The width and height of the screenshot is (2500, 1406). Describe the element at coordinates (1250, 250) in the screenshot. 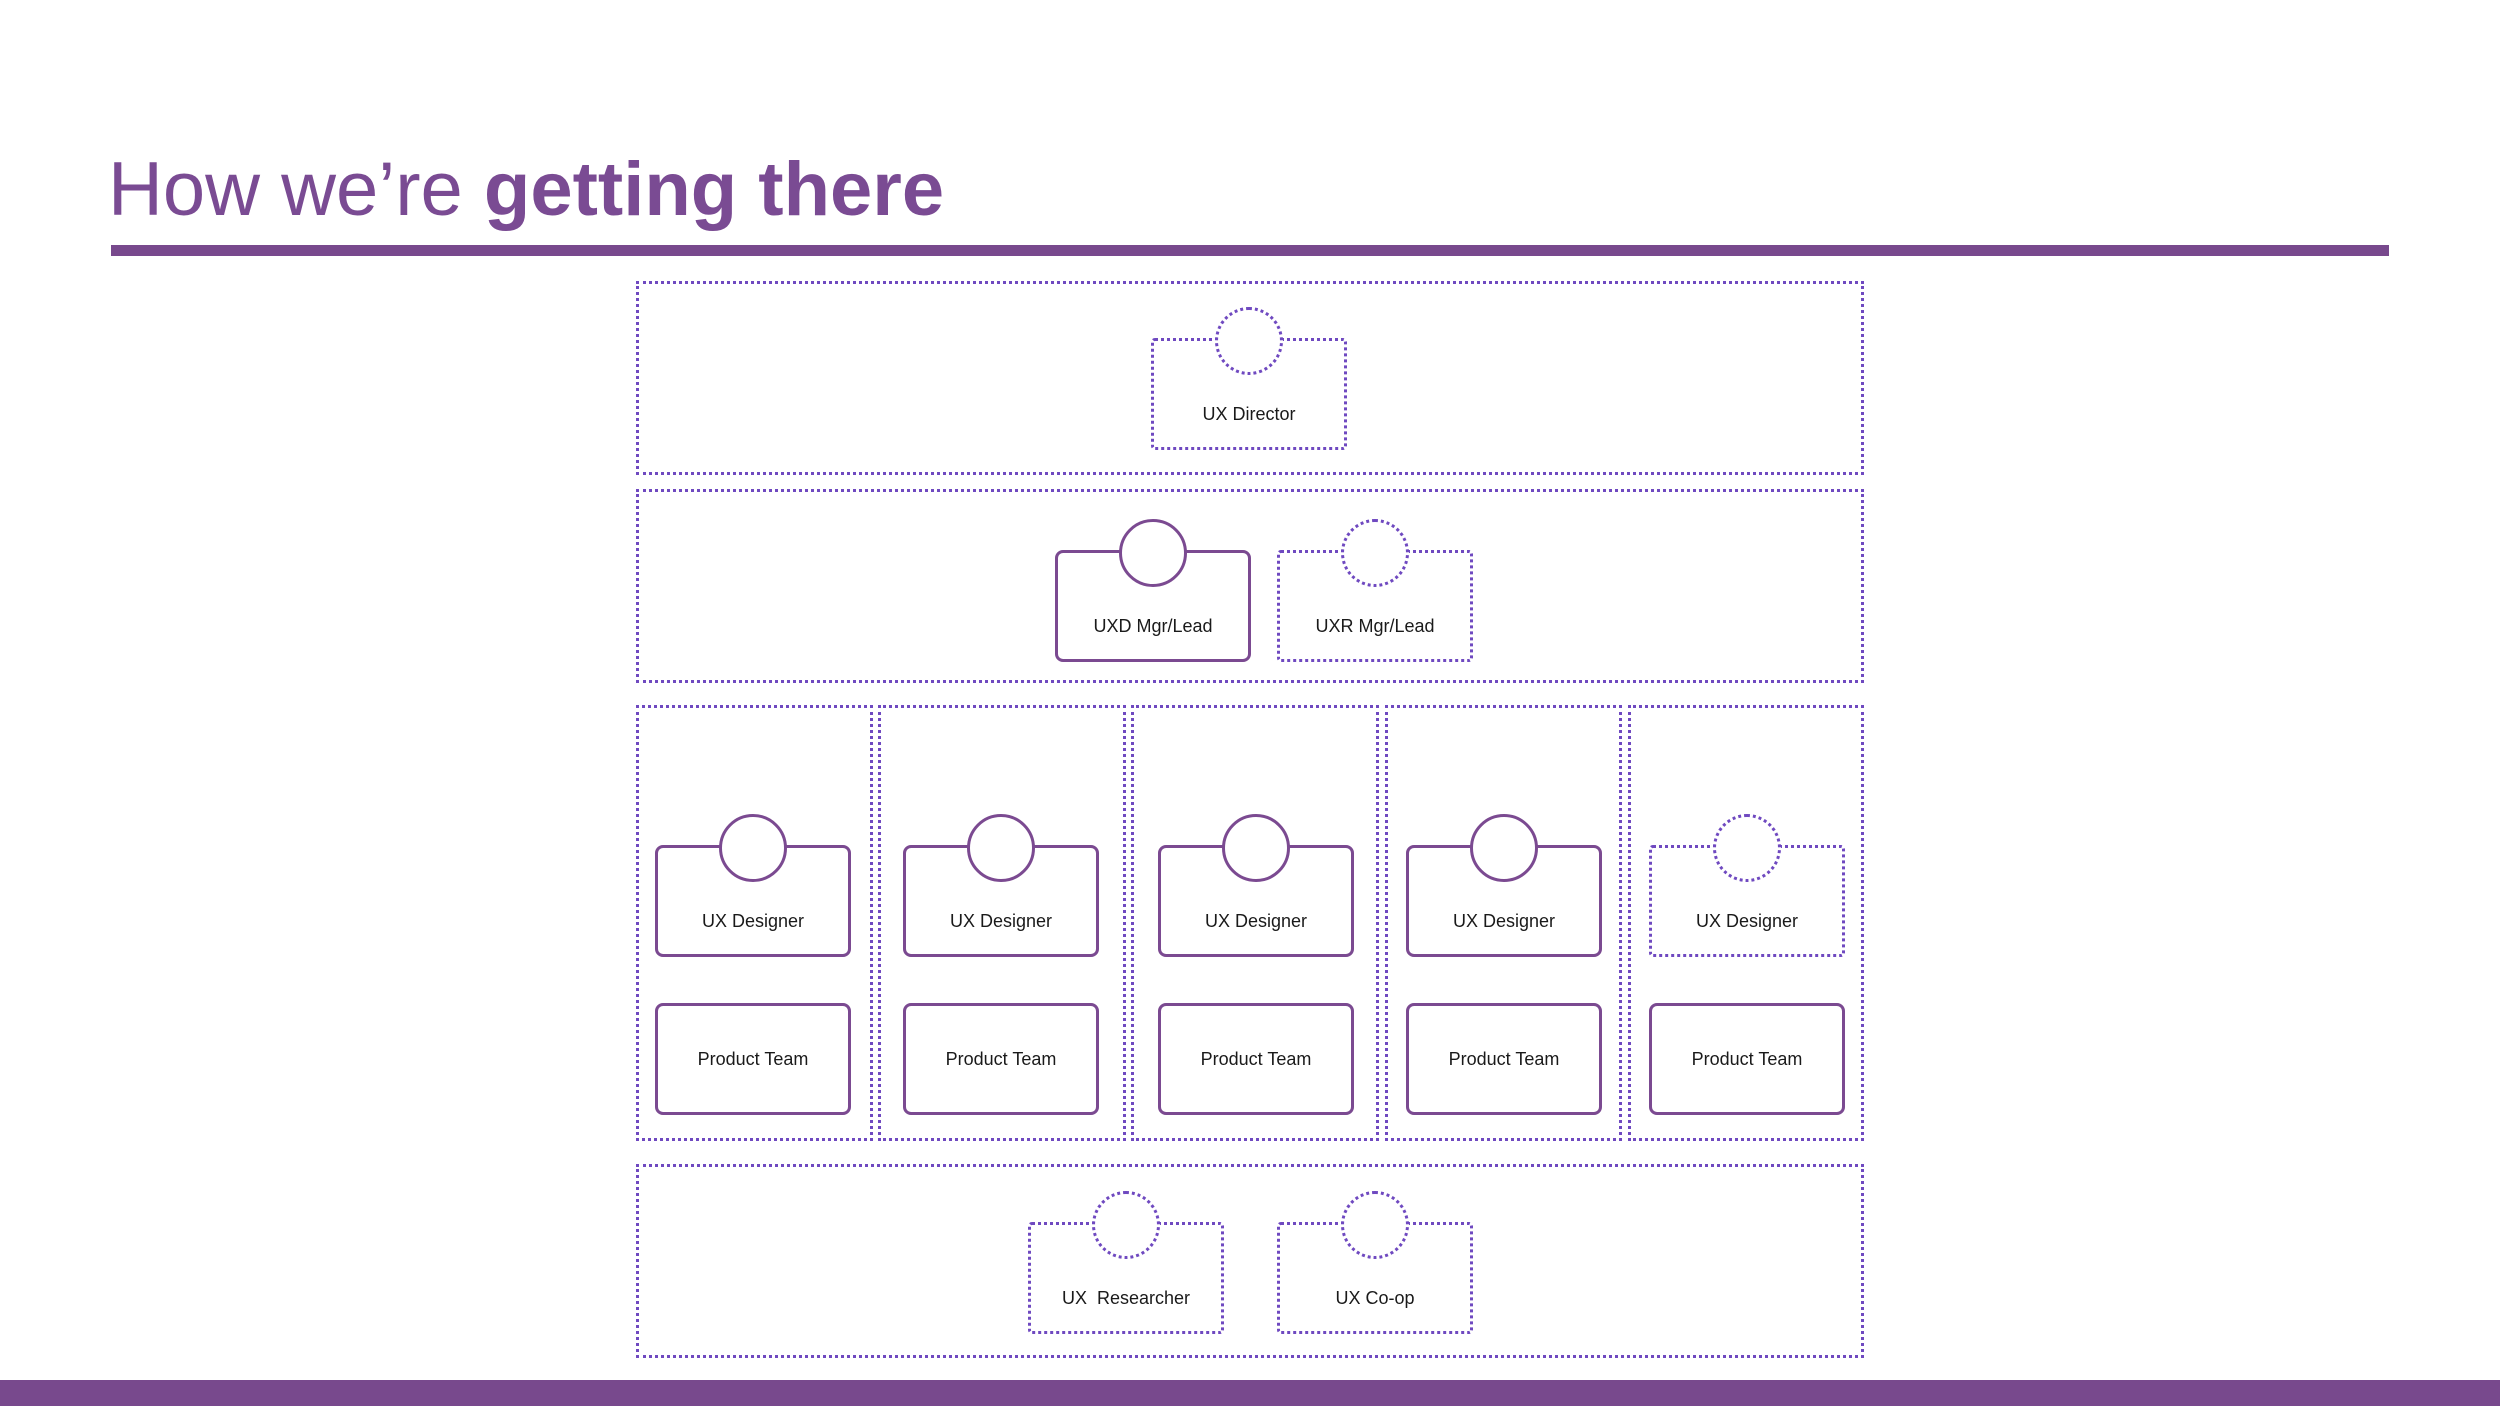

I see `title-underline` at that location.